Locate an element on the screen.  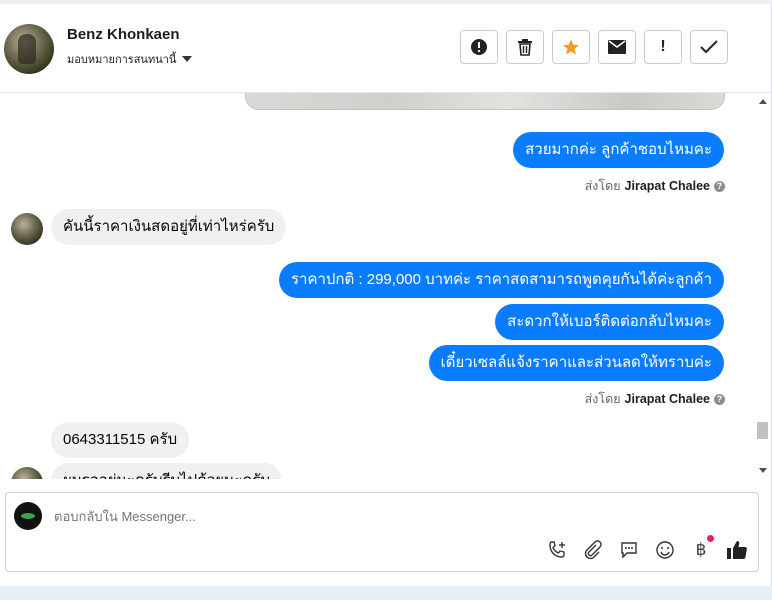
chat-bubble-icon is located at coordinates (629, 550).